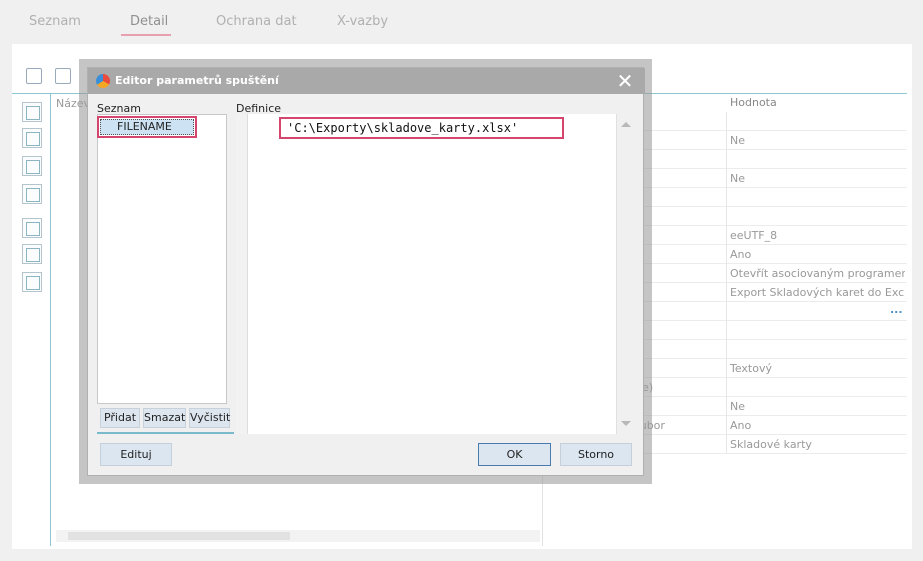  I want to click on ok-button: OK, so click(514, 454).